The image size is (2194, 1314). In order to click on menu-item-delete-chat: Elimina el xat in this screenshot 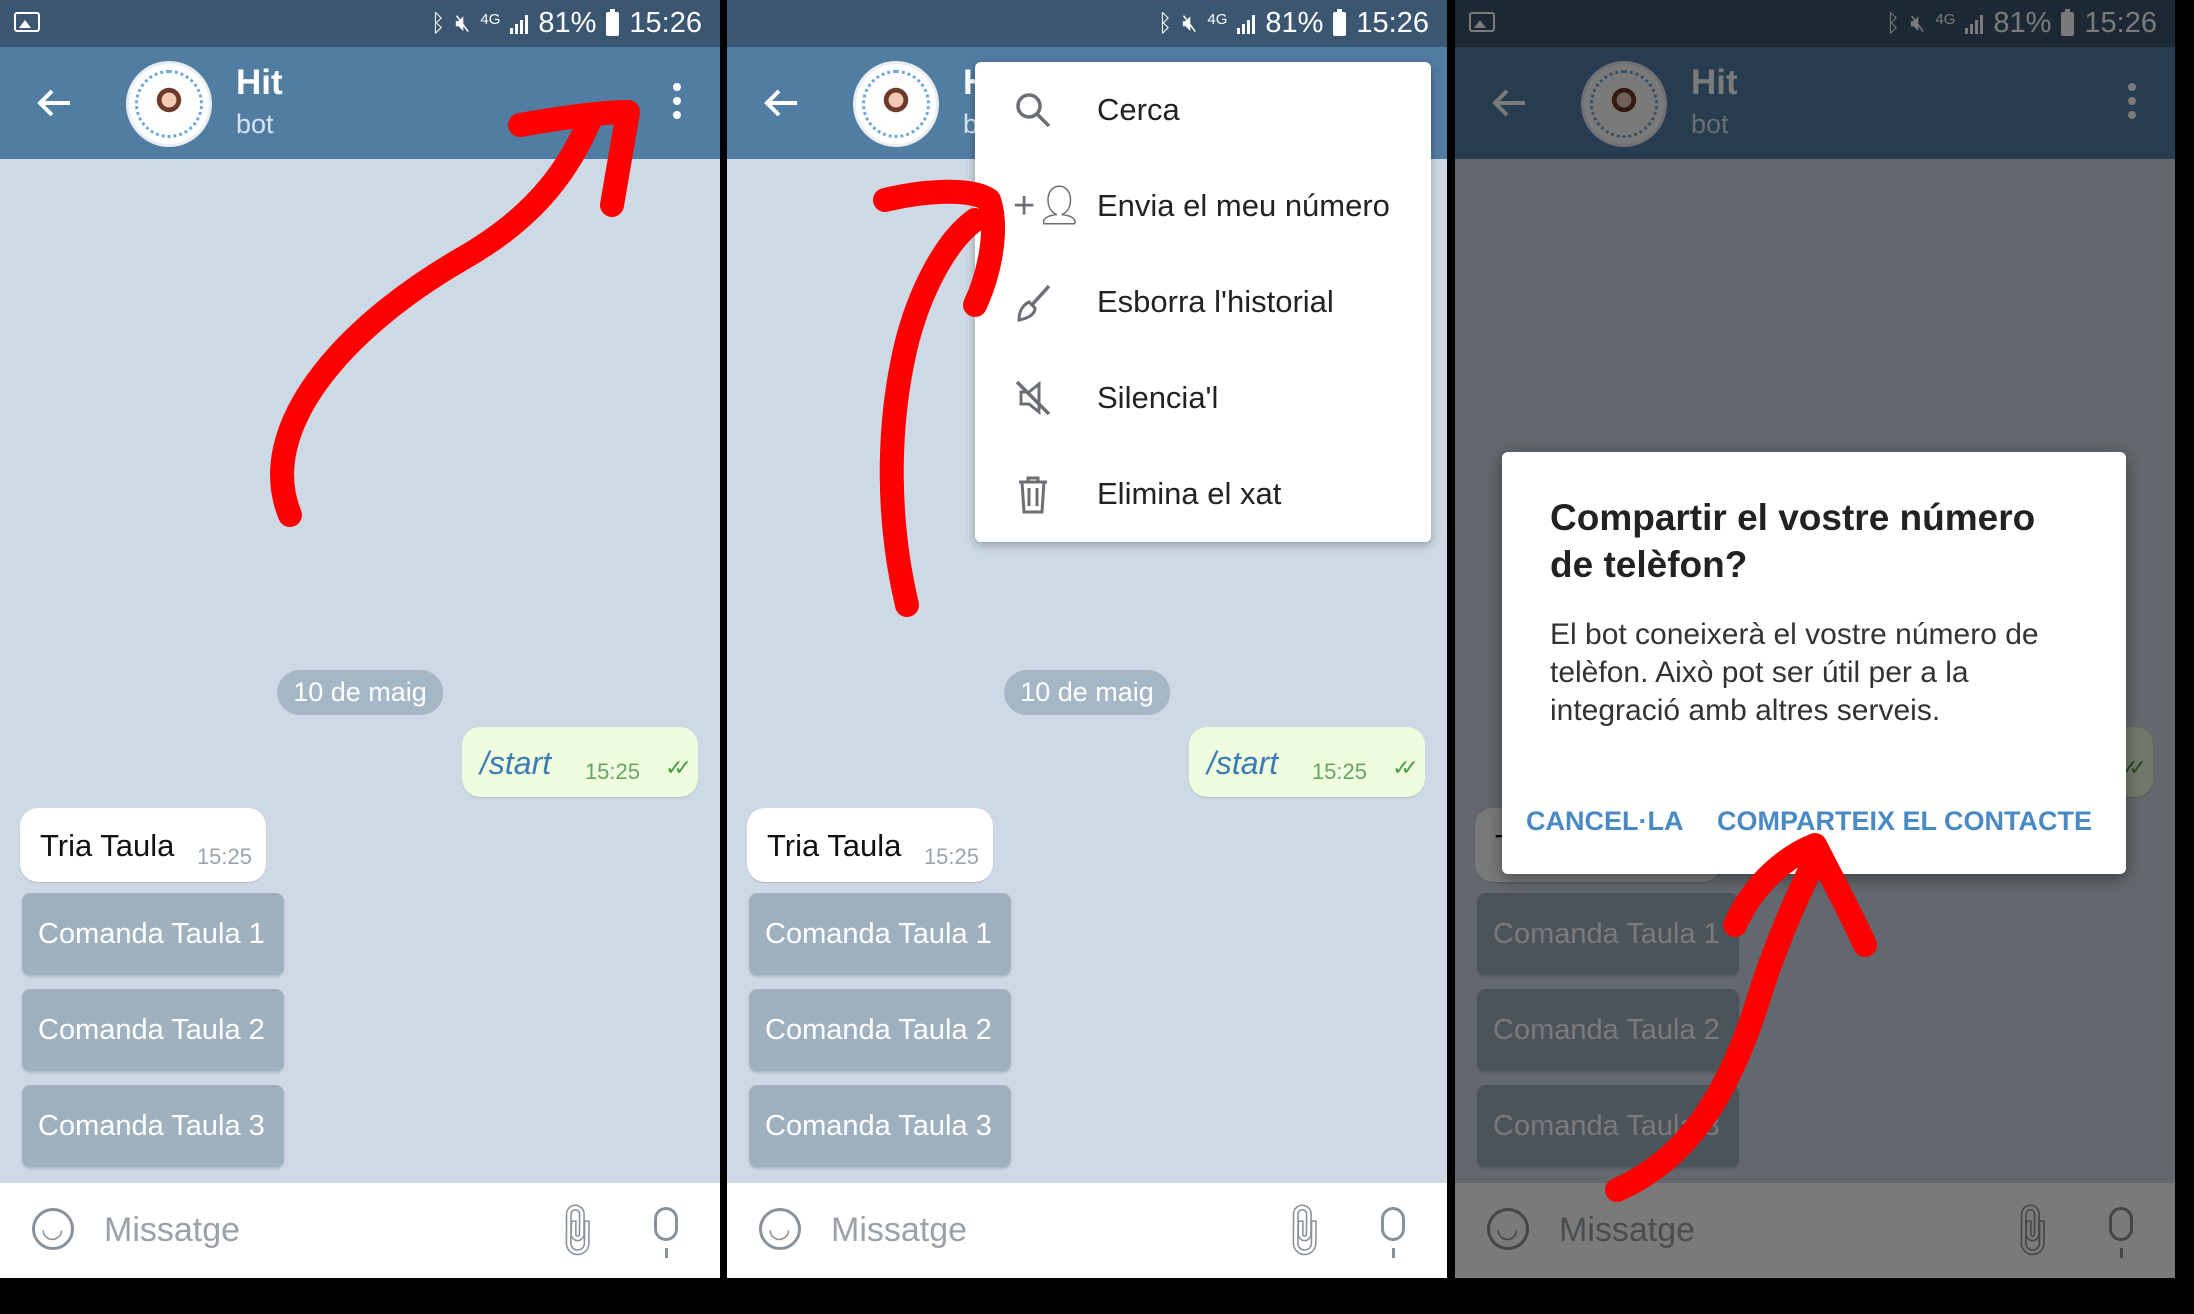, I will do `click(1203, 494)`.